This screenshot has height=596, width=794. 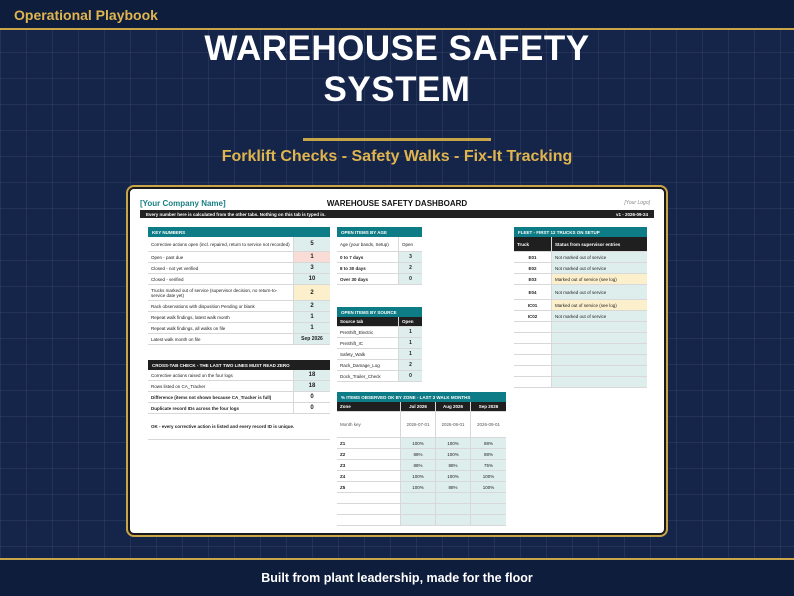 I want to click on row-value: Sep 2026, so click(x=312, y=339).